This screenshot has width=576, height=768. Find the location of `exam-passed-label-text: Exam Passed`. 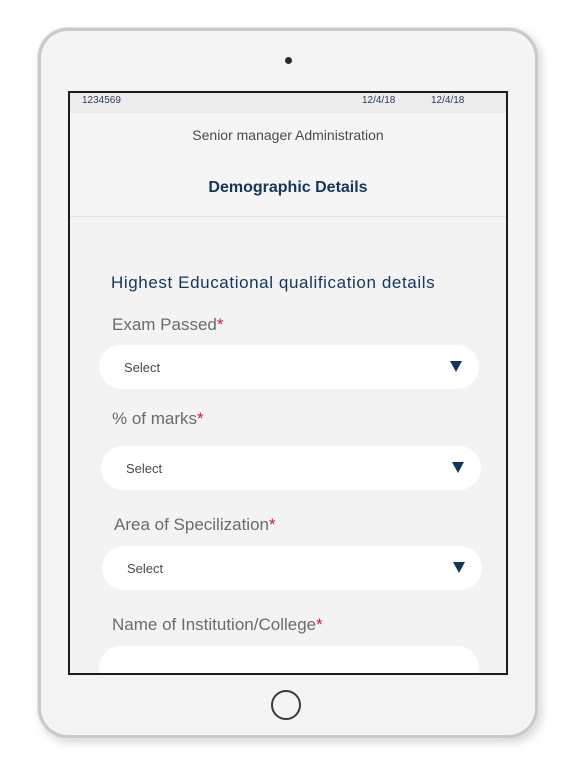

exam-passed-label-text: Exam Passed is located at coordinates (164, 324).